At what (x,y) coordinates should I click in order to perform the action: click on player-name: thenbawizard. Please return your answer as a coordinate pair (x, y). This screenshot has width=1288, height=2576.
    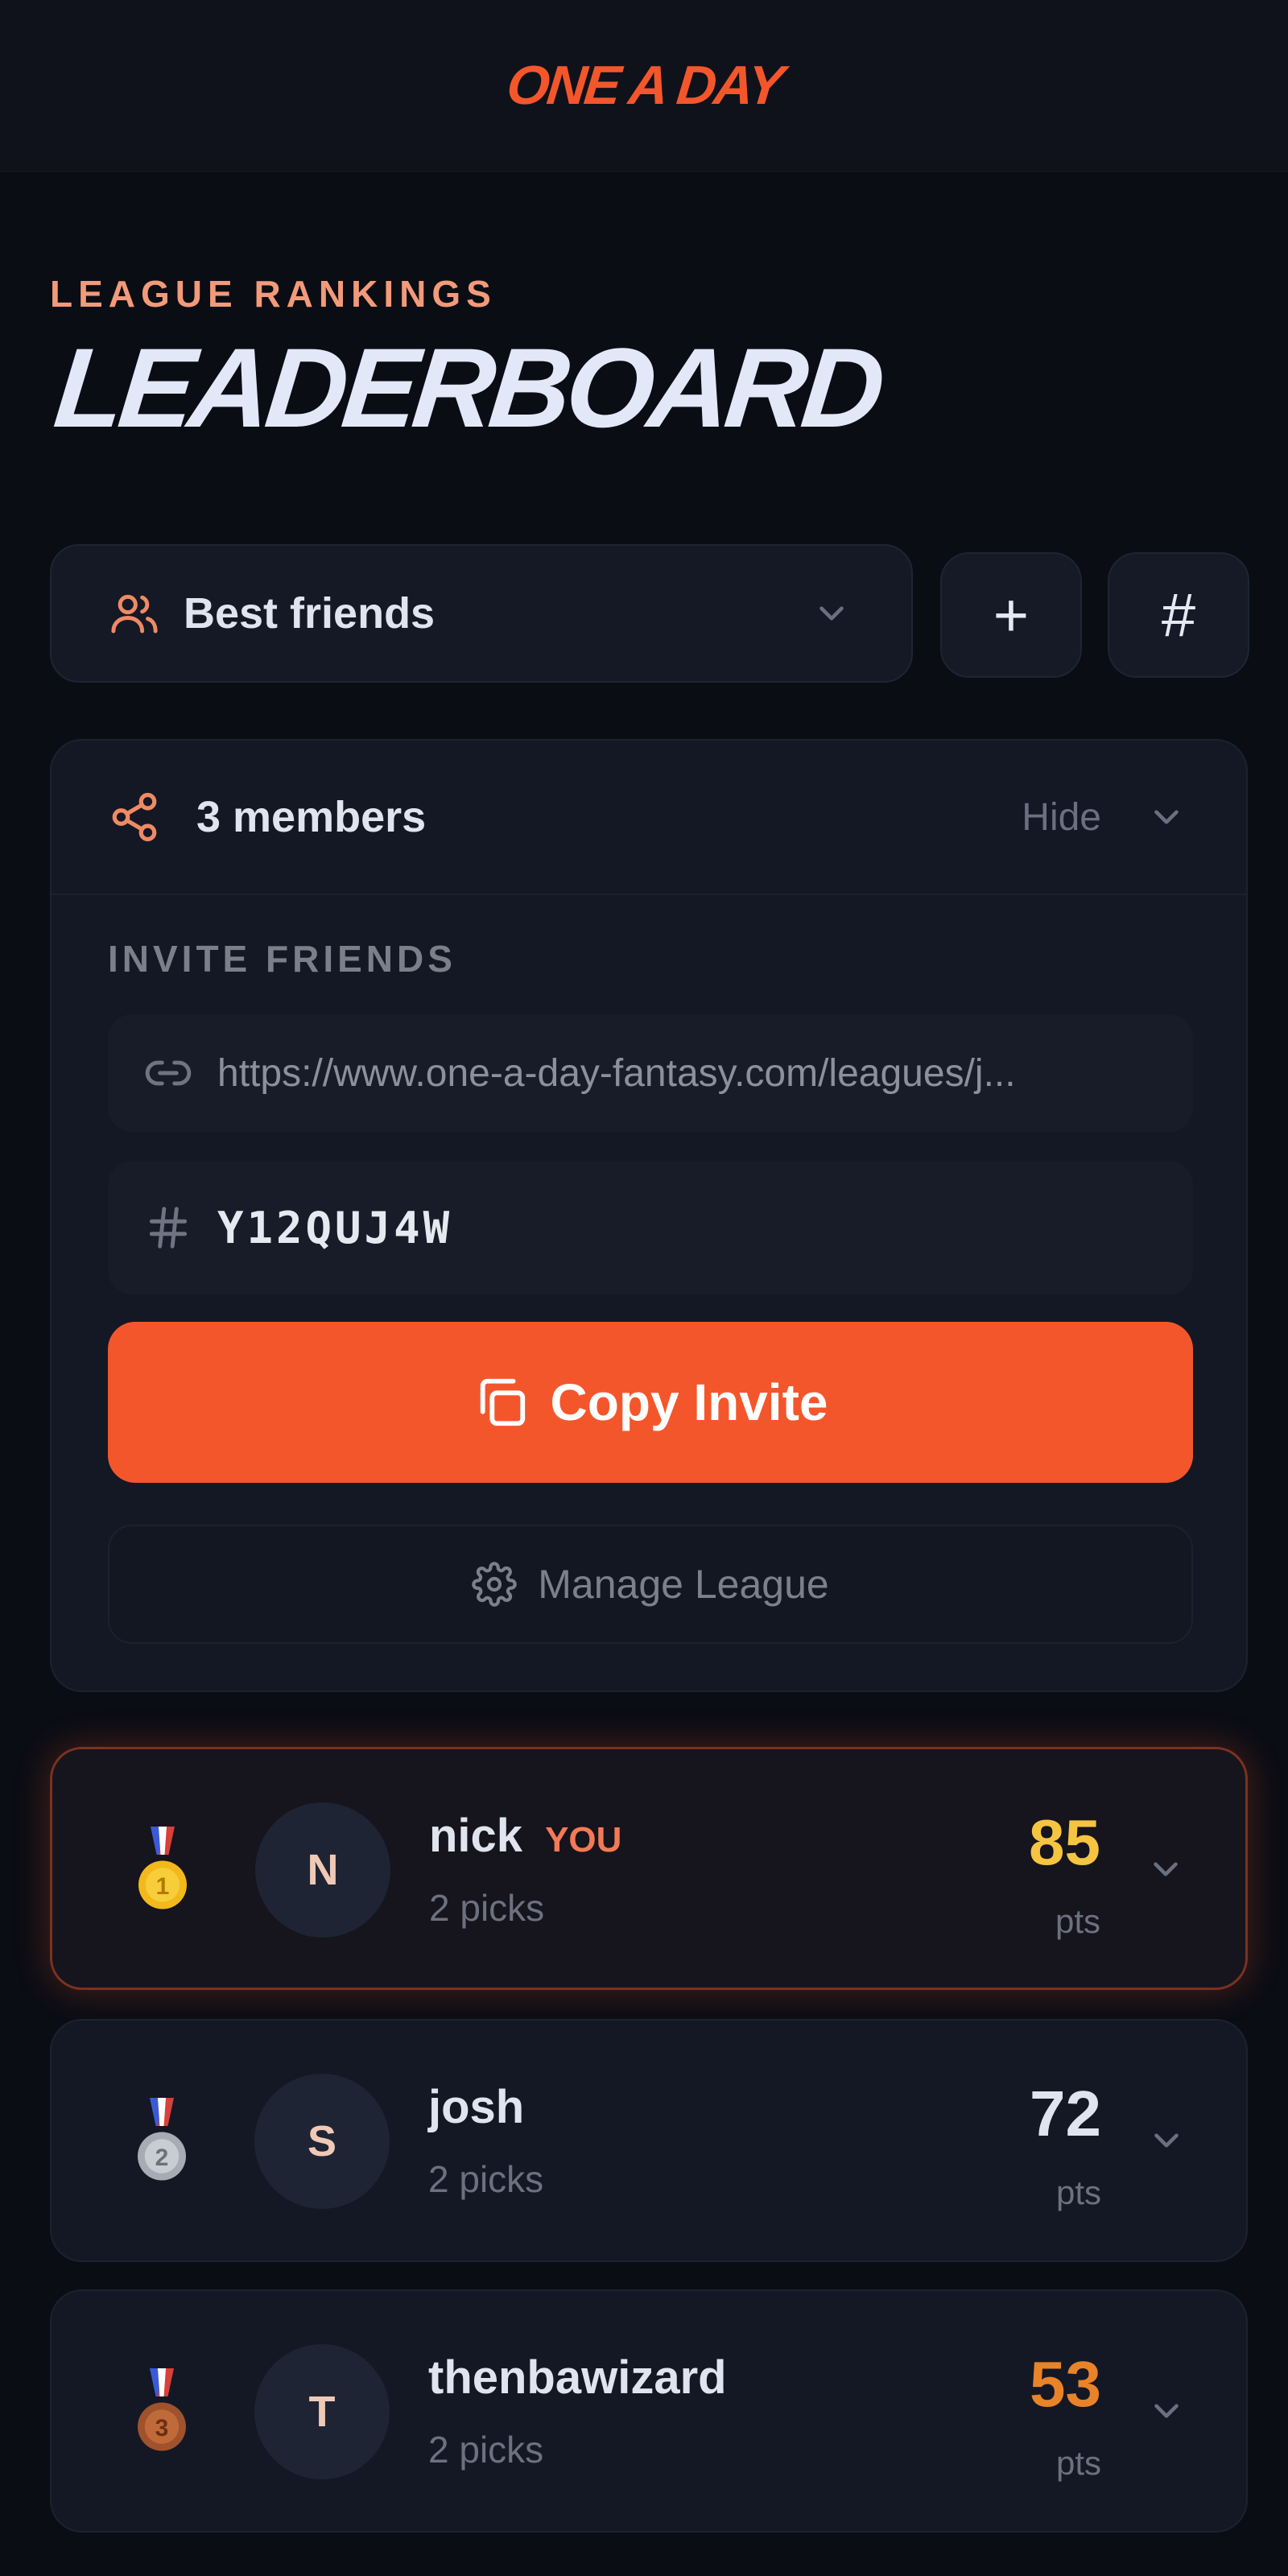
    Looking at the image, I should click on (577, 2377).